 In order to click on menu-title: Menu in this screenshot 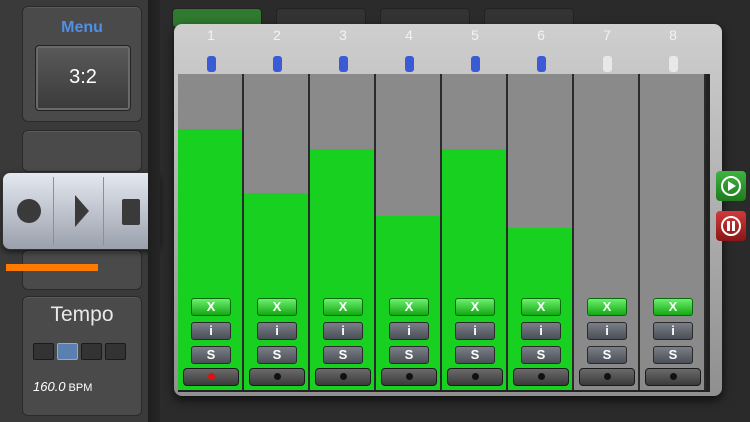, I will do `click(82, 28)`.